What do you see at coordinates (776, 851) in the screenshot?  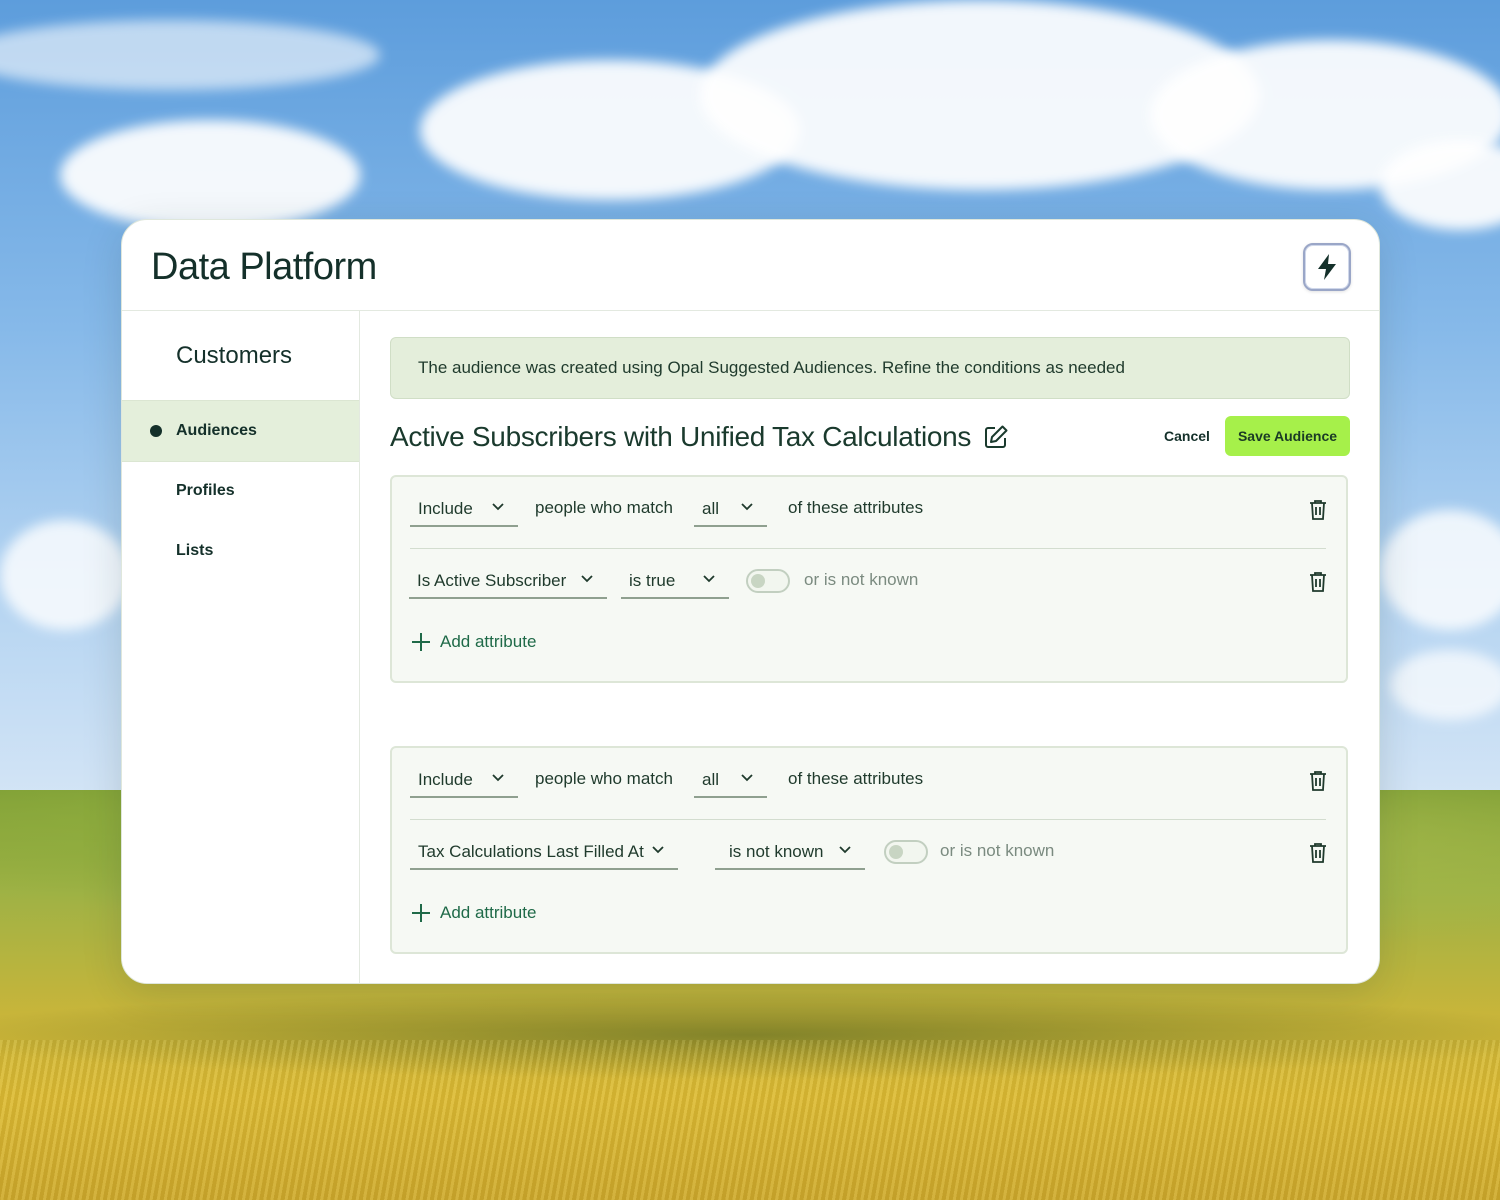 I see `operator-select-value: is not known` at bounding box center [776, 851].